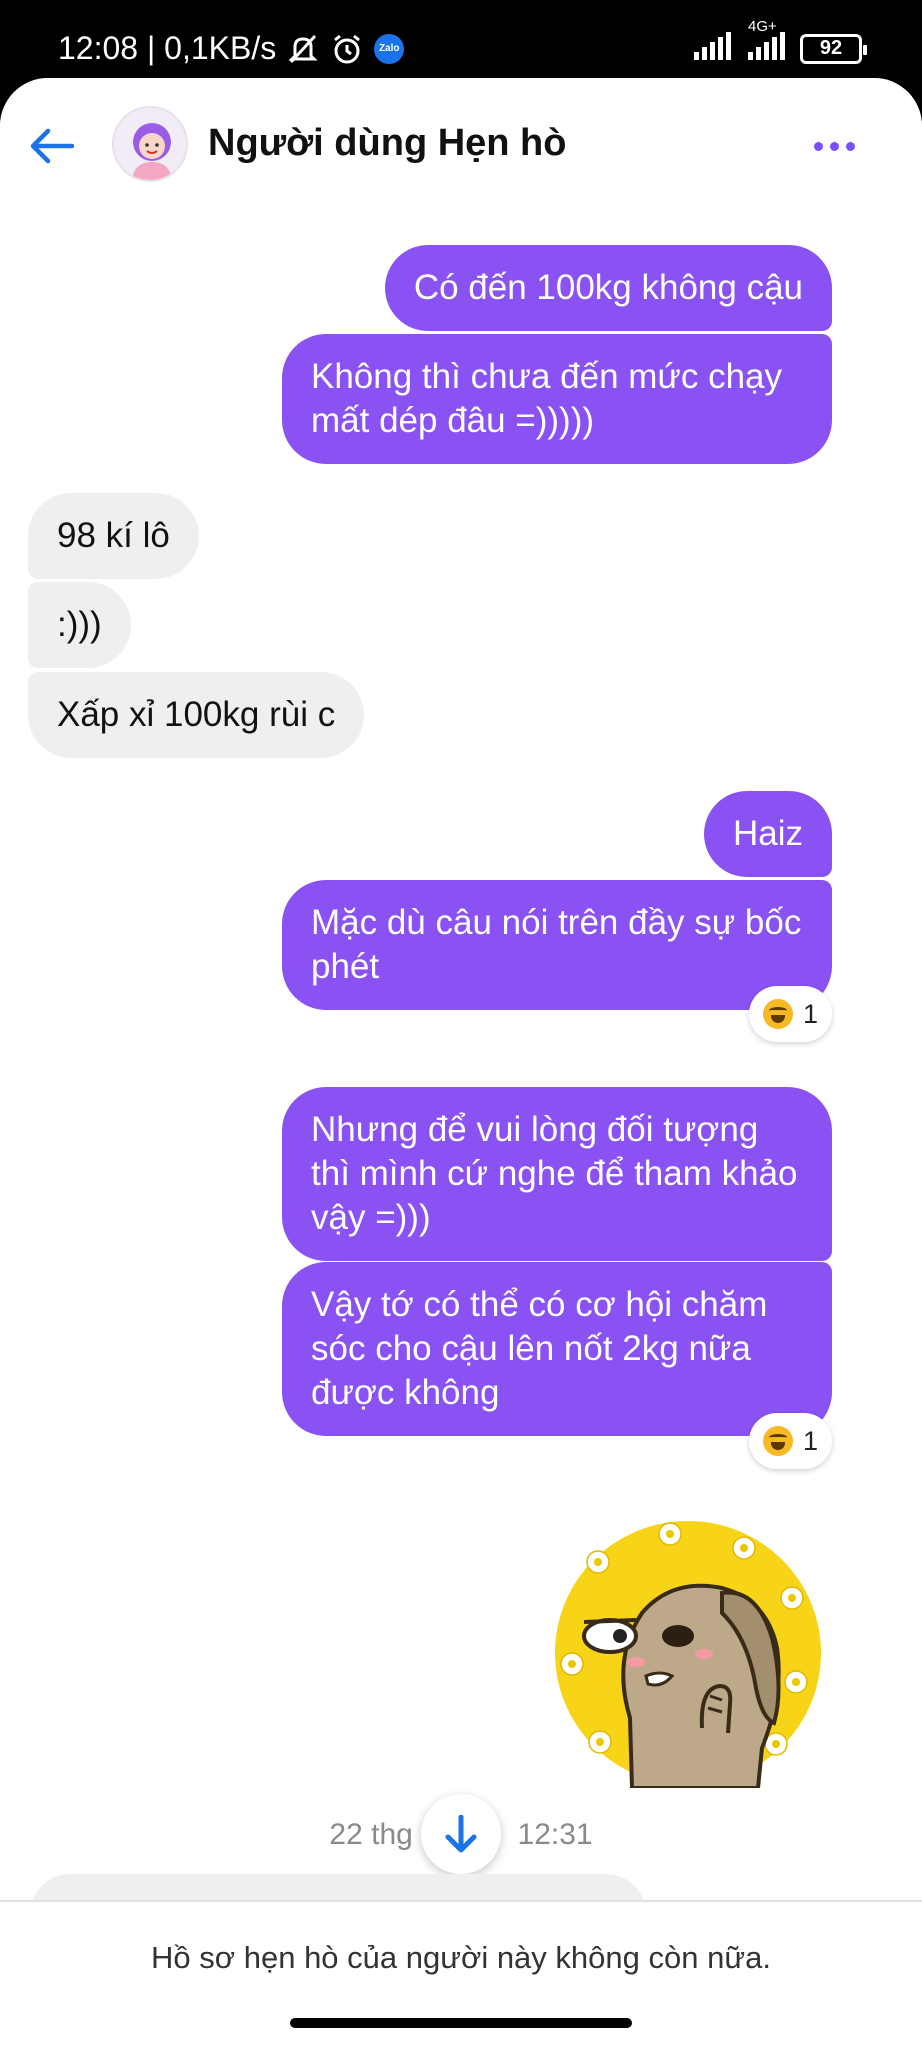 Image resolution: width=922 pixels, height=2048 pixels. I want to click on avatar, so click(150, 144).